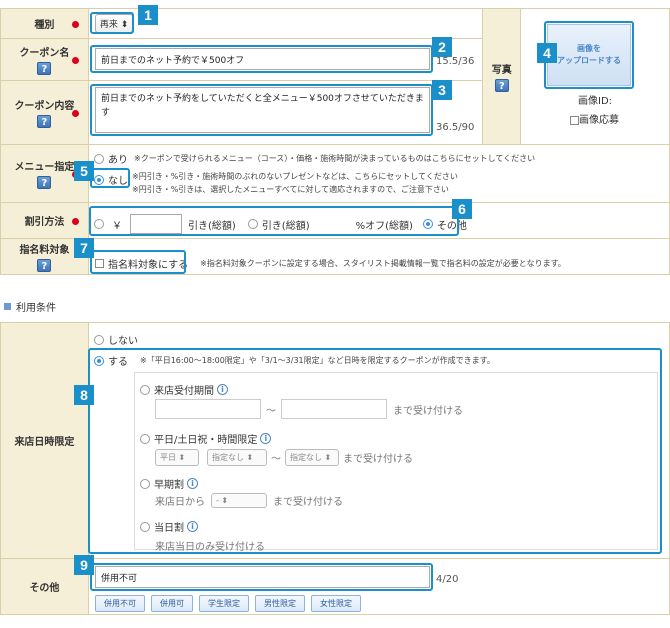  What do you see at coordinates (428, 411) in the screenshot?
I see `period-suffix: まで受け付ける` at bounding box center [428, 411].